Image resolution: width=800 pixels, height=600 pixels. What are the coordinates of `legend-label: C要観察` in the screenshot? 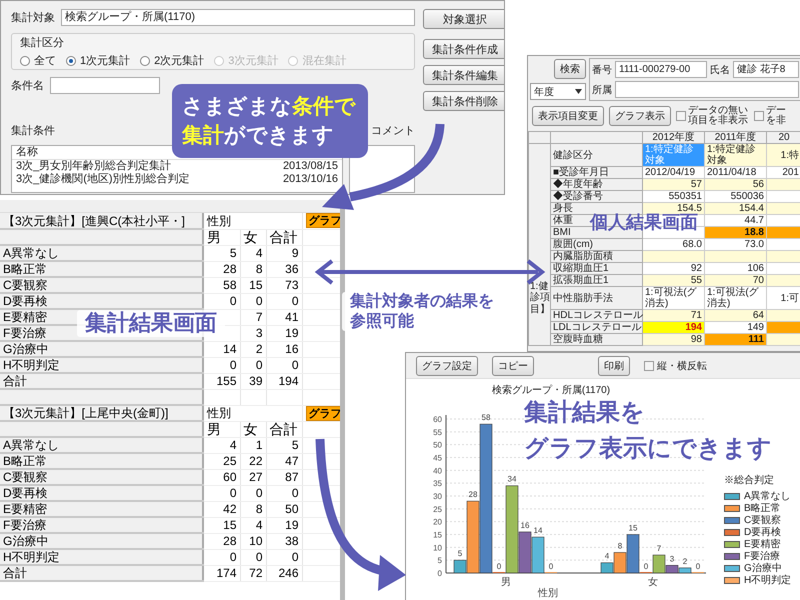 It's located at (763, 520).